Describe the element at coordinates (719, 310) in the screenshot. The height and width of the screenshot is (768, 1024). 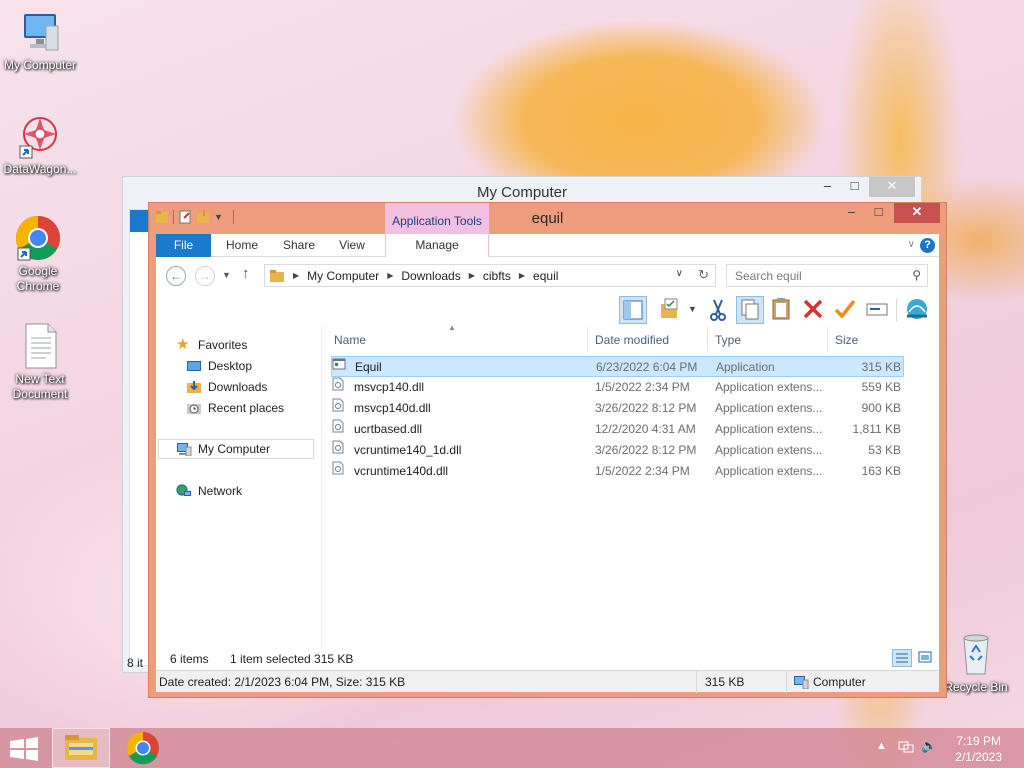
I see `cut-button` at that location.